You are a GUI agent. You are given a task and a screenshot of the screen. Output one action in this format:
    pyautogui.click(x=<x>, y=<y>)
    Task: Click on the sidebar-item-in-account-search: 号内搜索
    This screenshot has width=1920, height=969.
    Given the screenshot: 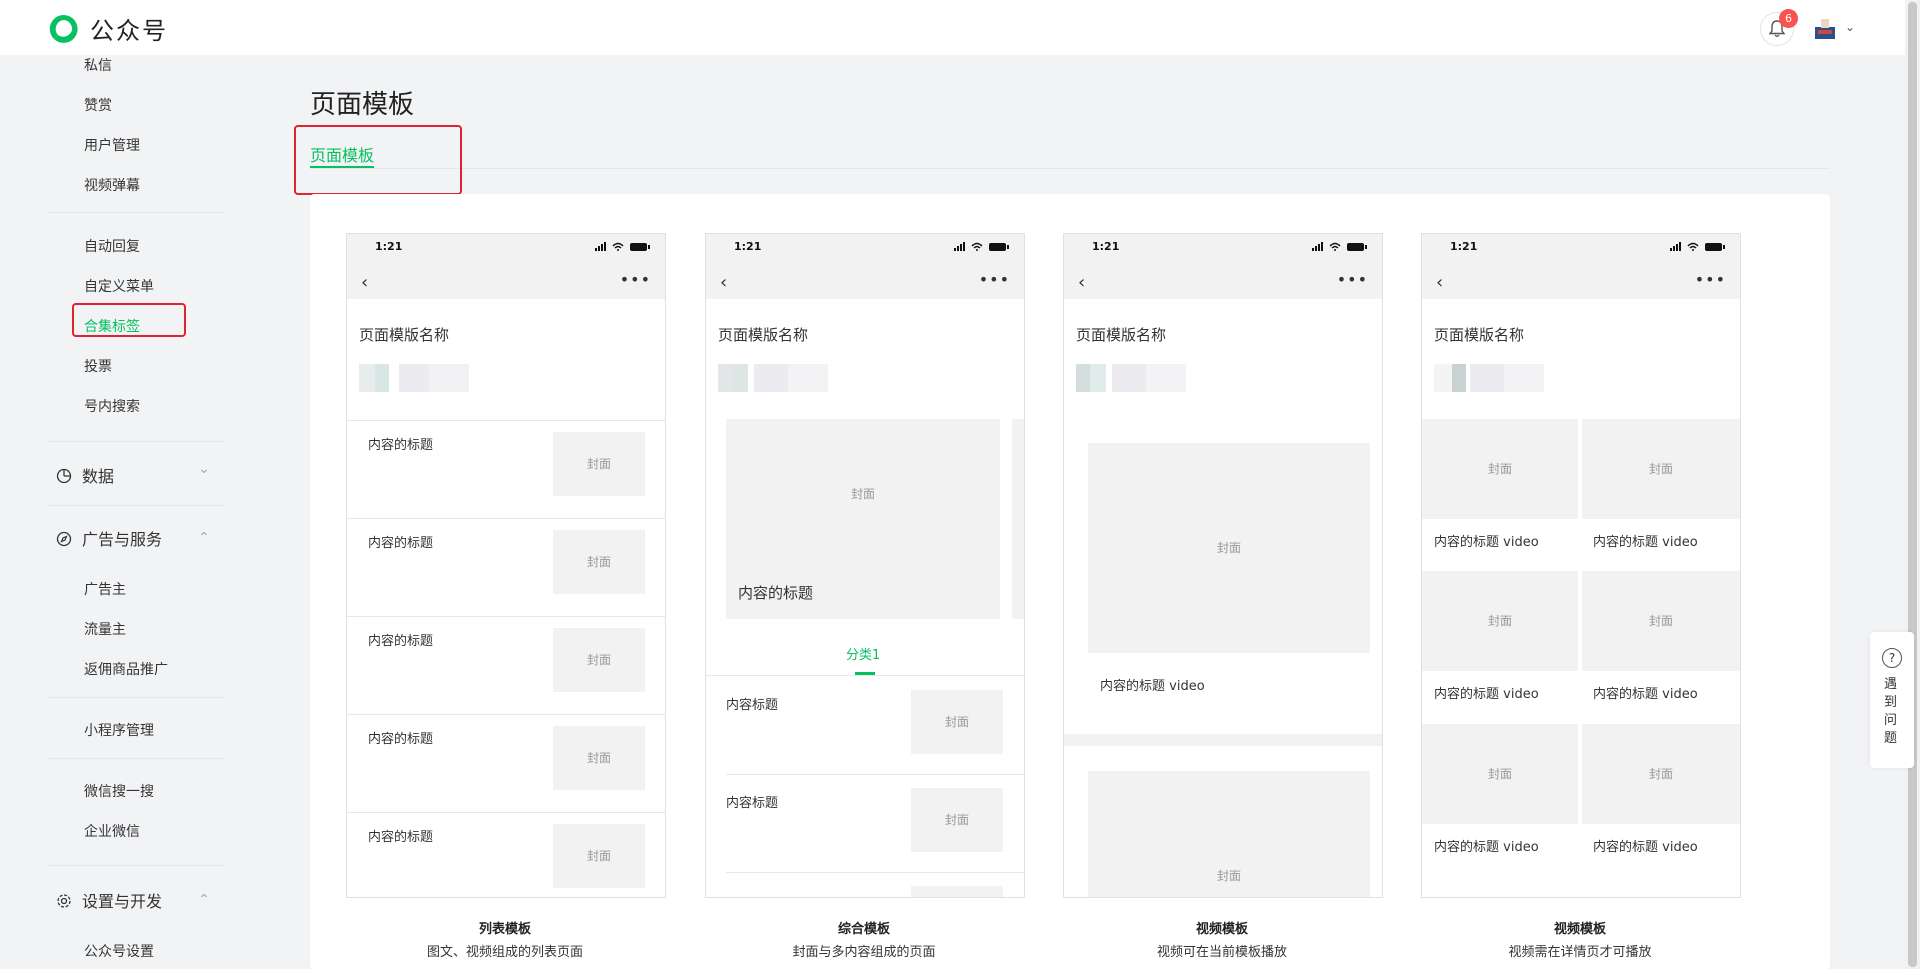 What is the action you would take?
    pyautogui.click(x=112, y=406)
    